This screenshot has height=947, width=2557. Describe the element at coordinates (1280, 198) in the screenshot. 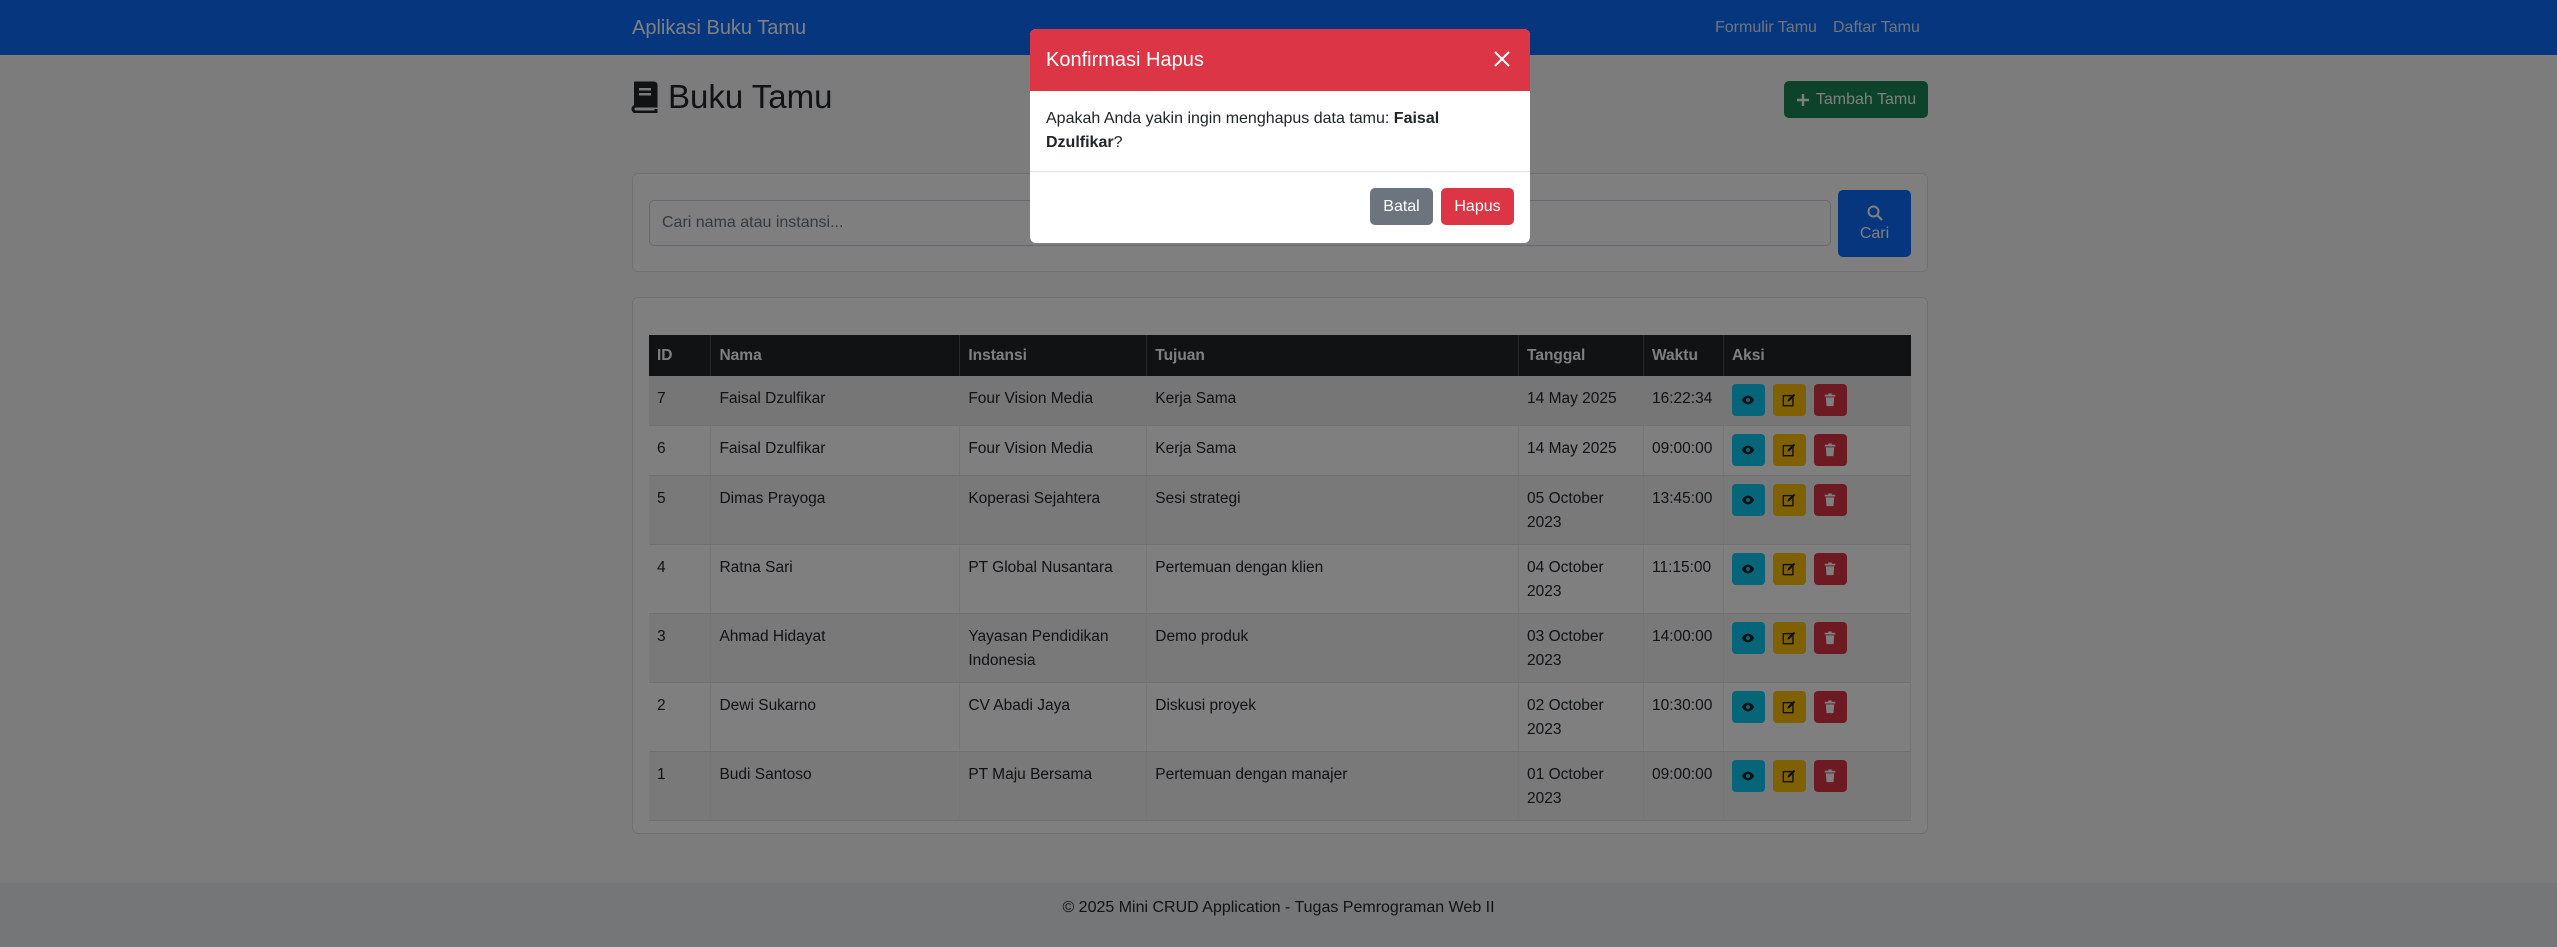

I see `modal-footer: Batal Hapus` at that location.